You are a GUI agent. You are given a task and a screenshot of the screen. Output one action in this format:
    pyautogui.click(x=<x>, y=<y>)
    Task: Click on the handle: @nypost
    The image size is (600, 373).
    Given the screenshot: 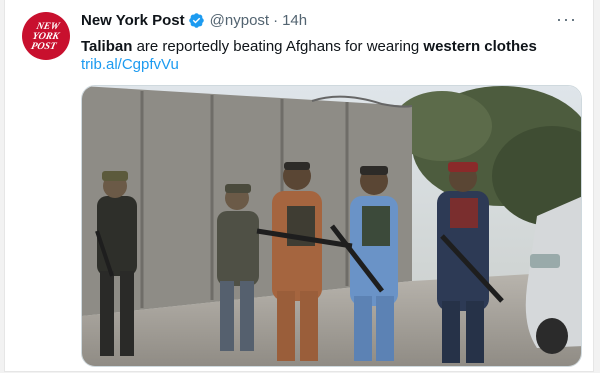 What is the action you would take?
    pyautogui.click(x=239, y=20)
    